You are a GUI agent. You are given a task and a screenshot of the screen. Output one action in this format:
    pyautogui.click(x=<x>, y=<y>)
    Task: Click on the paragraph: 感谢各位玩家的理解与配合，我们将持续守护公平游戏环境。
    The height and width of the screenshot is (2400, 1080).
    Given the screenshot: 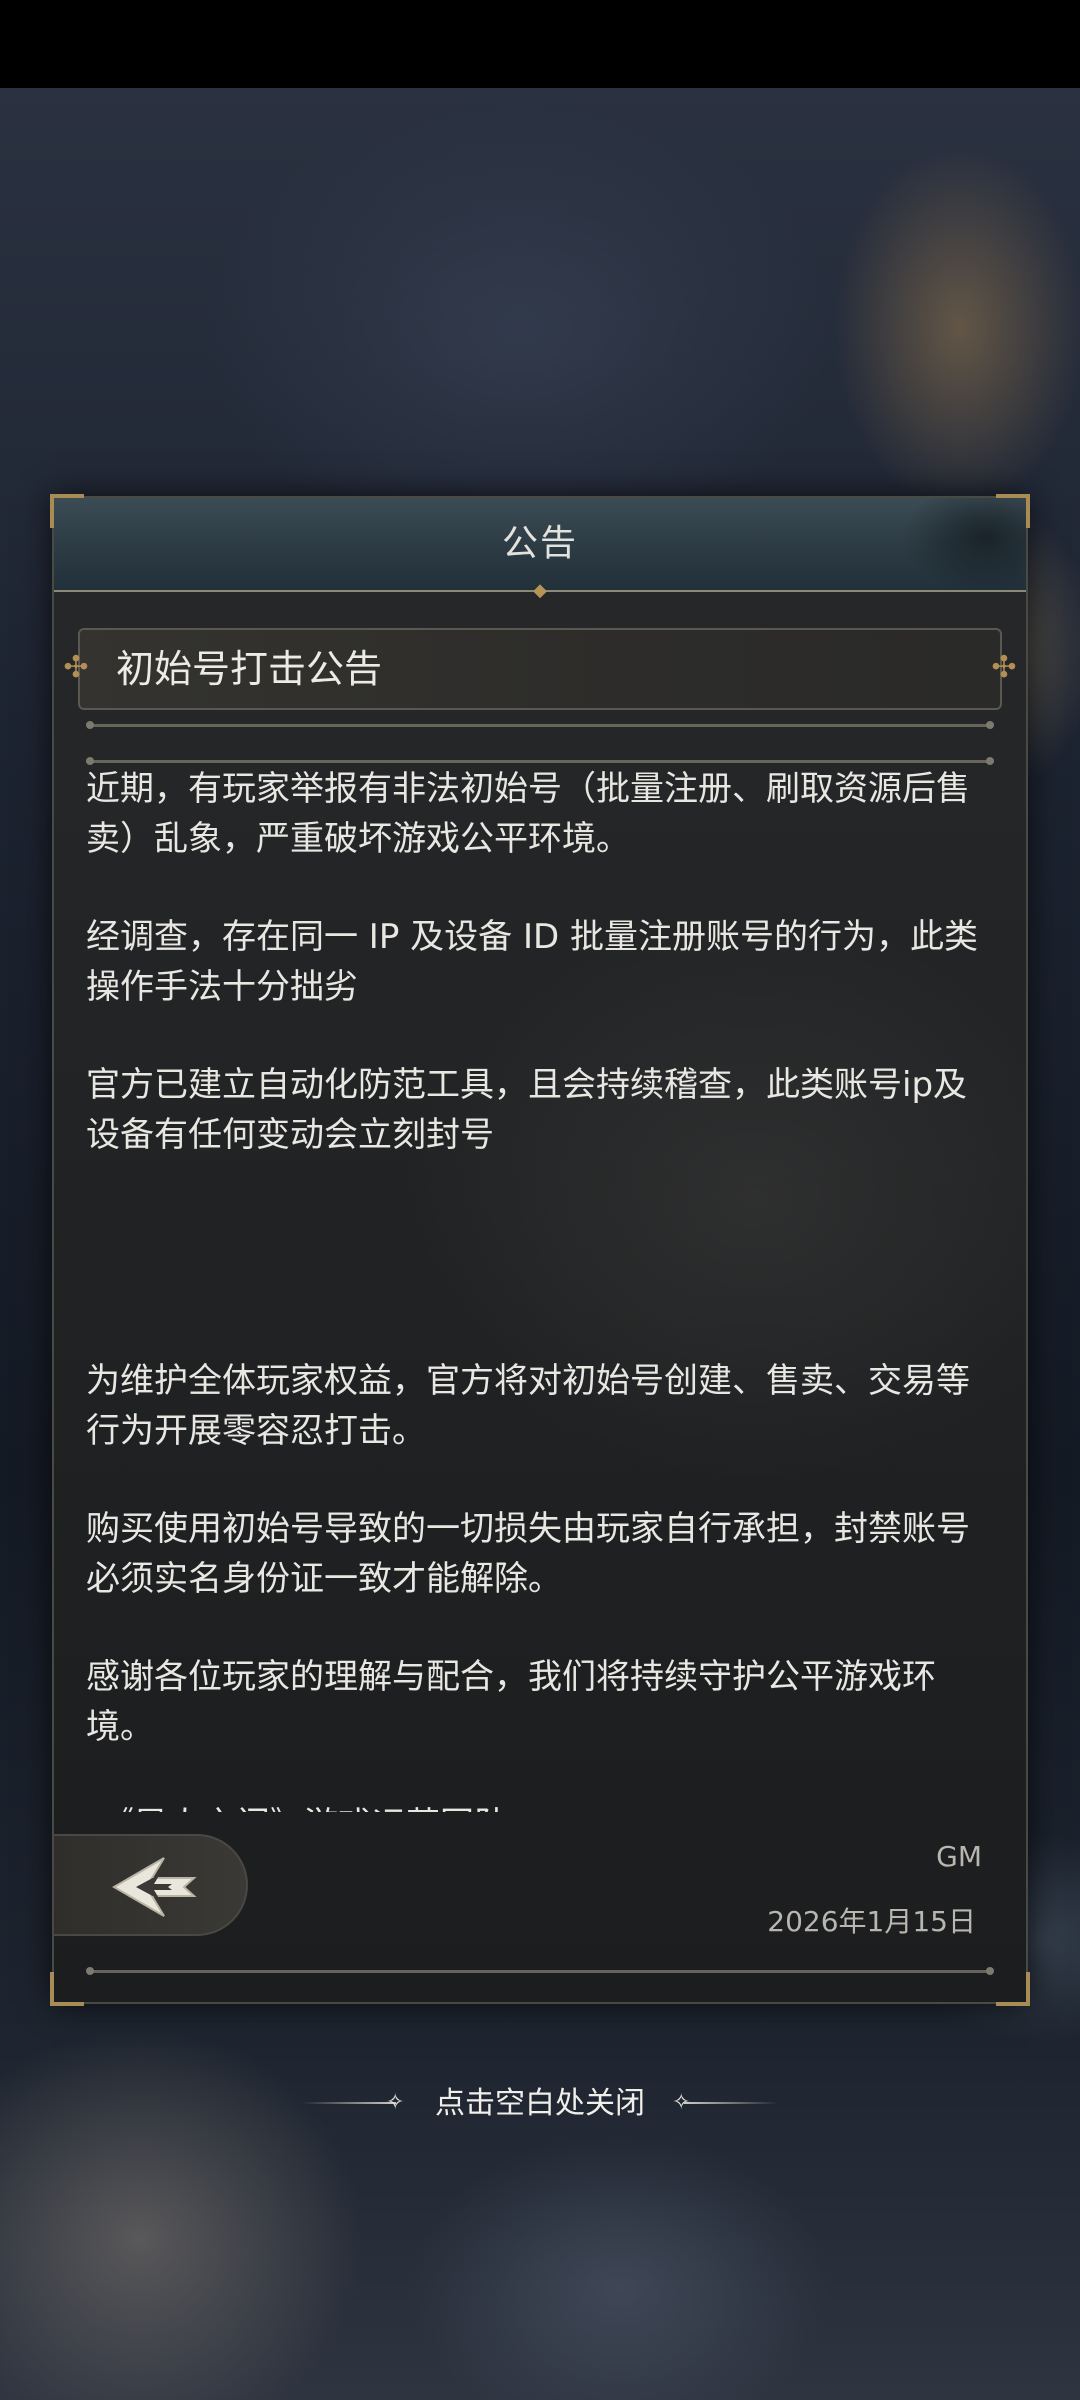 What is the action you would take?
    pyautogui.click(x=511, y=1702)
    